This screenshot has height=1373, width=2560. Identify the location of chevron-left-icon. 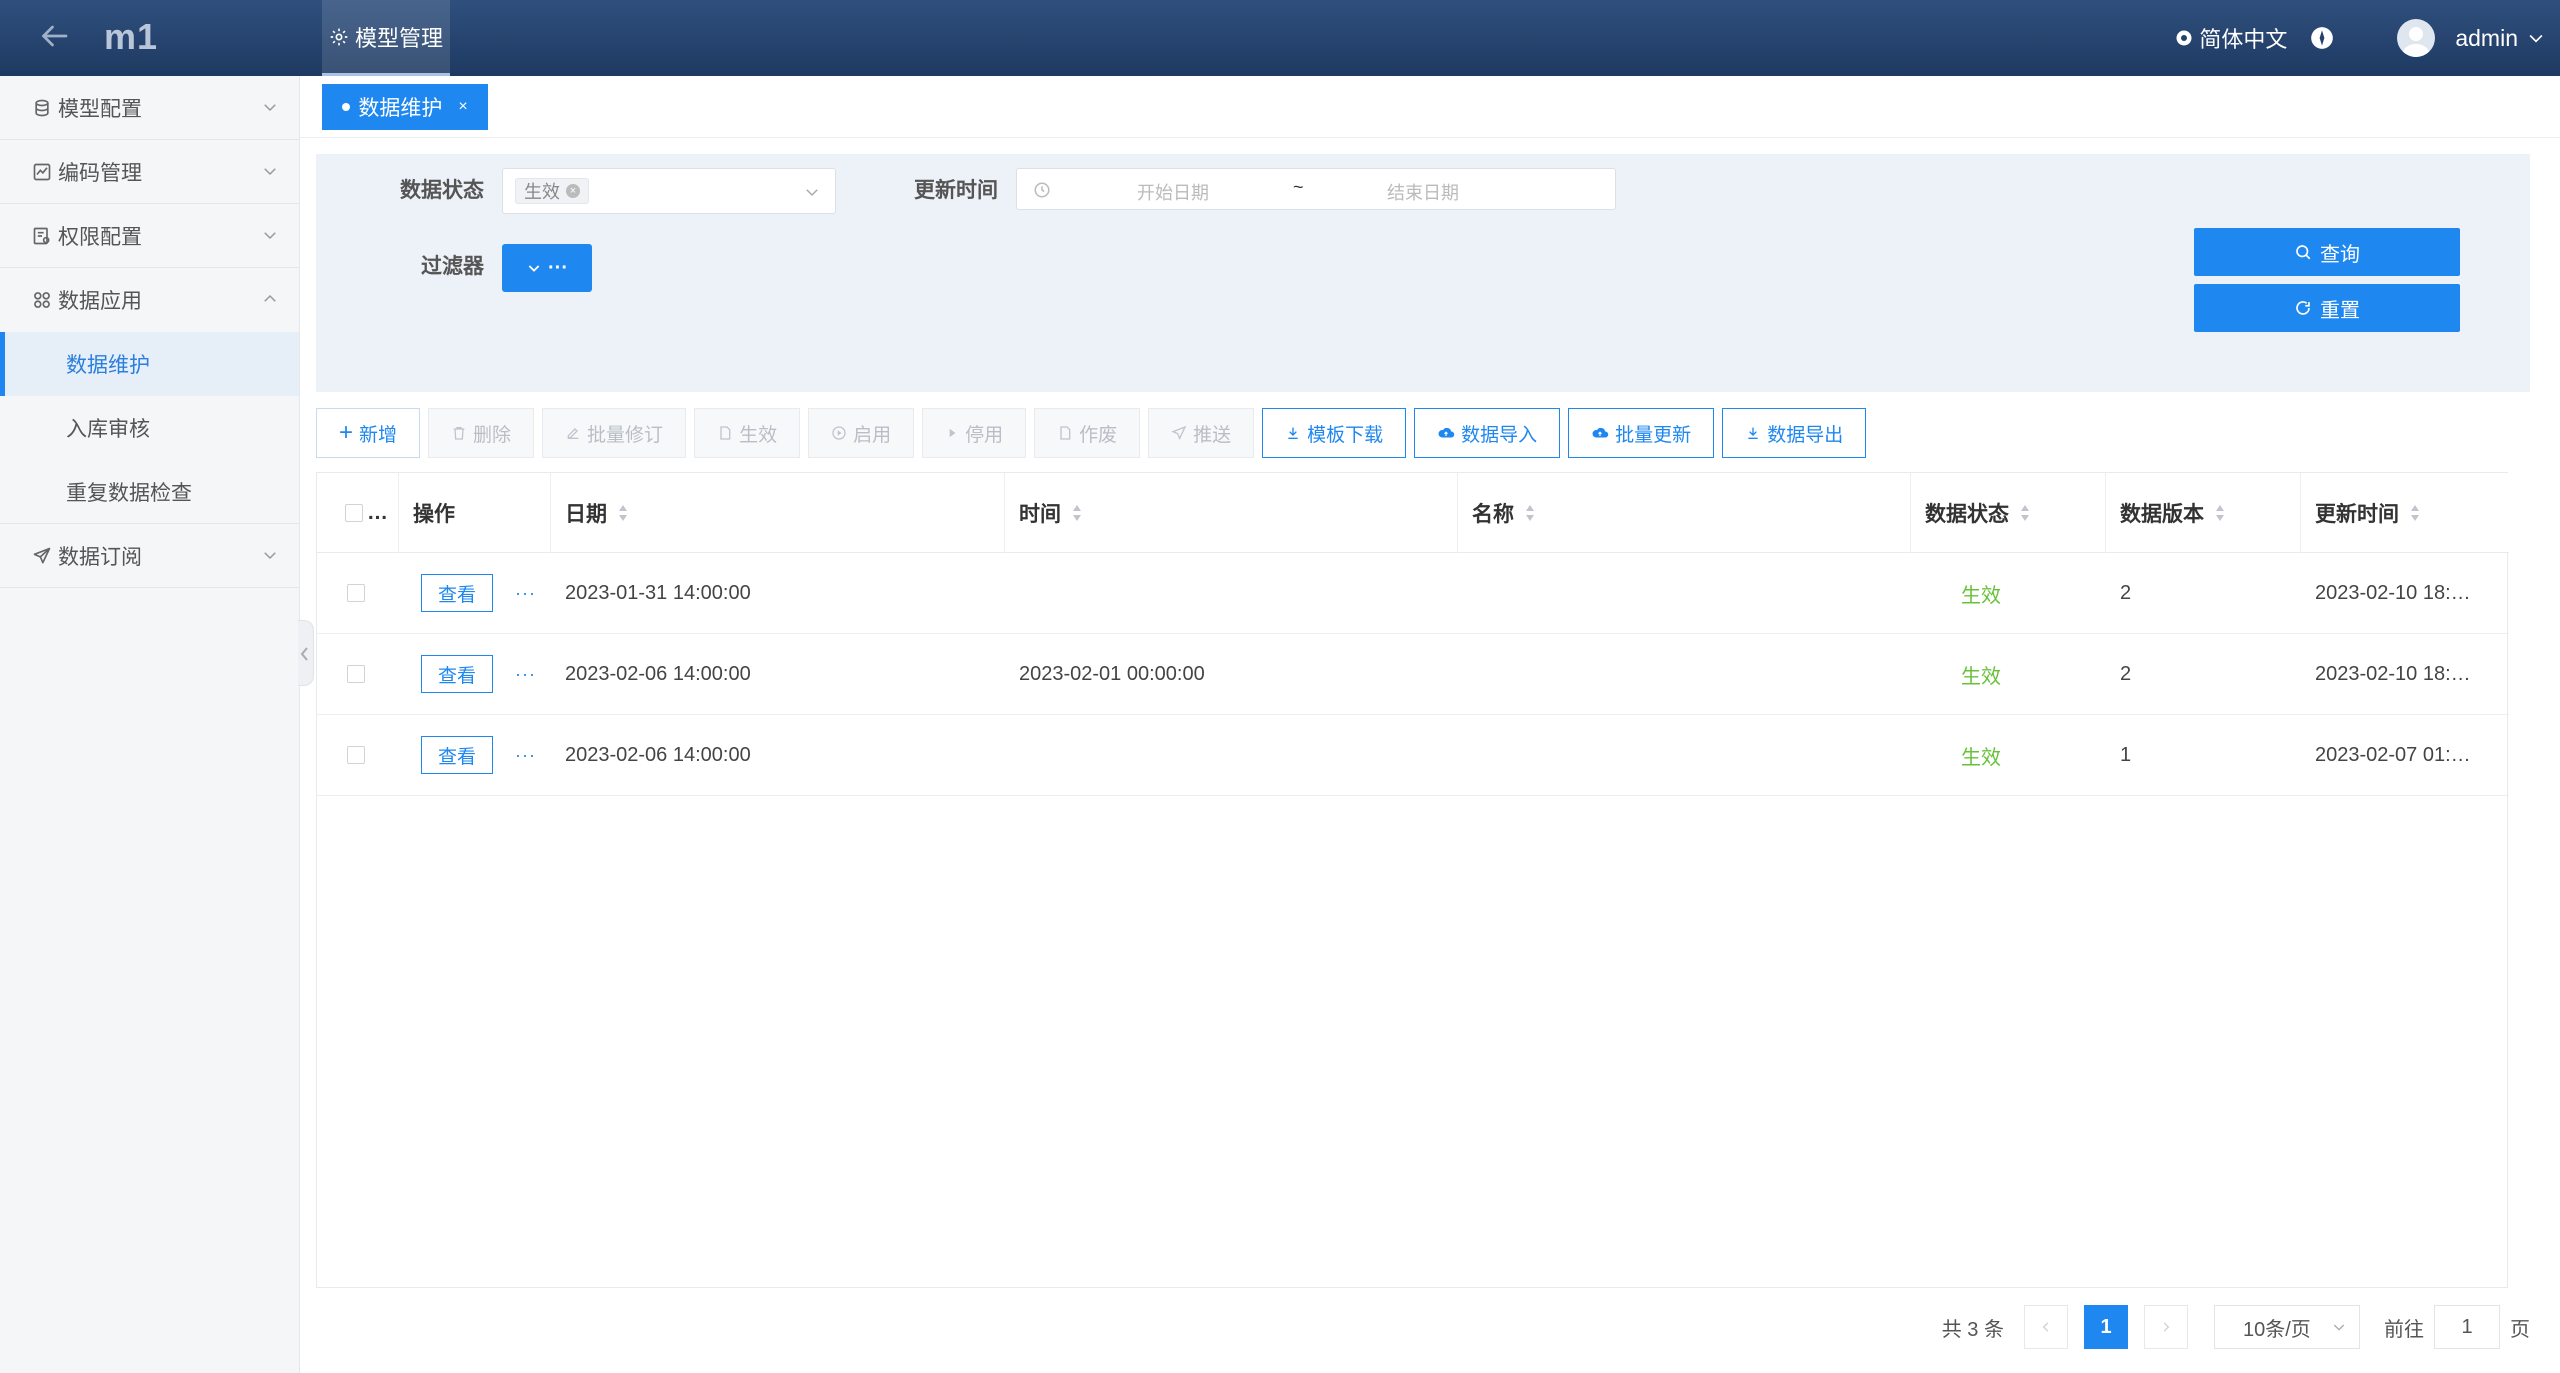
(2045, 1327).